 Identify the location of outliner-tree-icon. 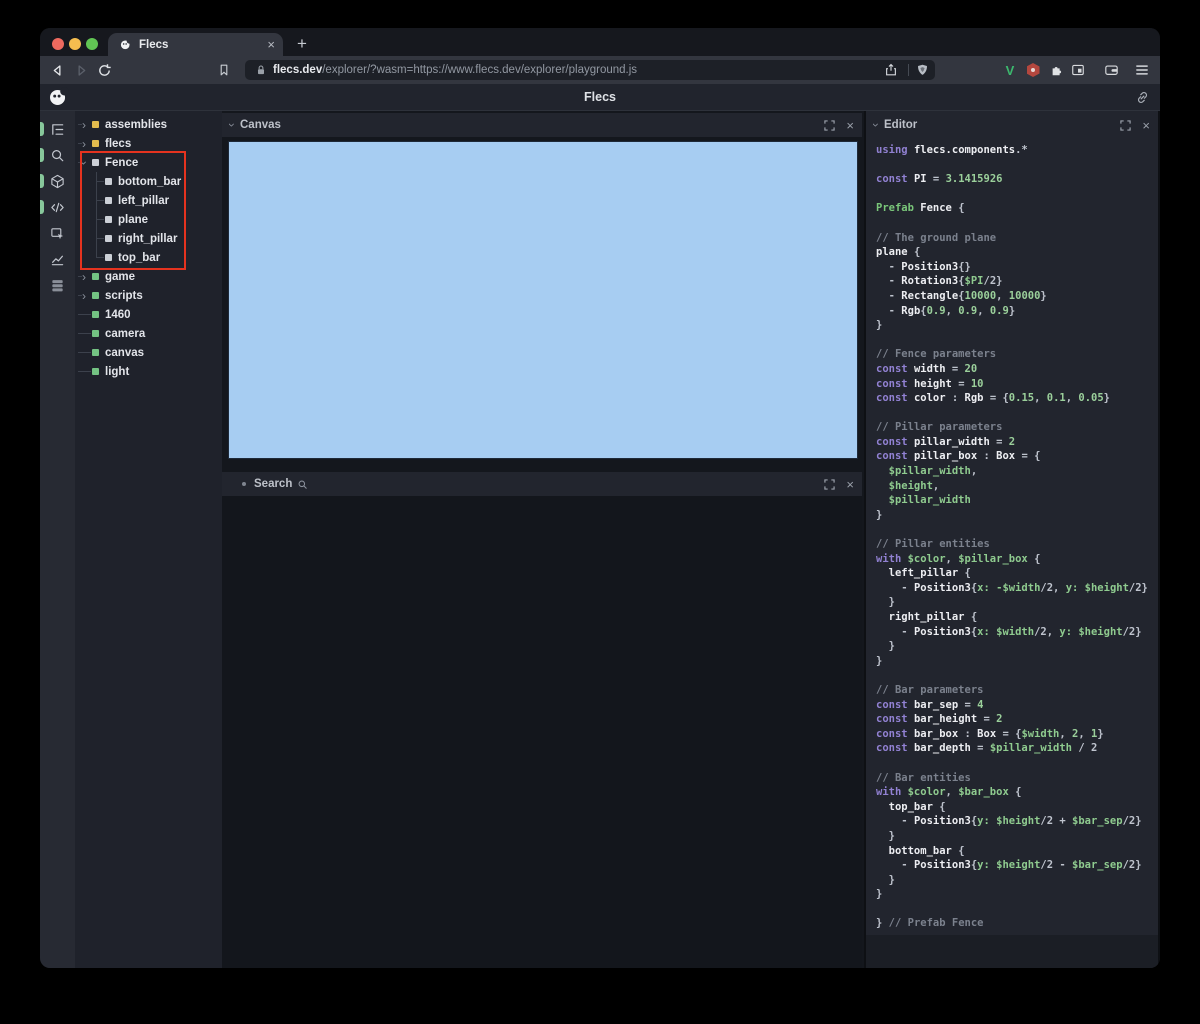
(57, 129).